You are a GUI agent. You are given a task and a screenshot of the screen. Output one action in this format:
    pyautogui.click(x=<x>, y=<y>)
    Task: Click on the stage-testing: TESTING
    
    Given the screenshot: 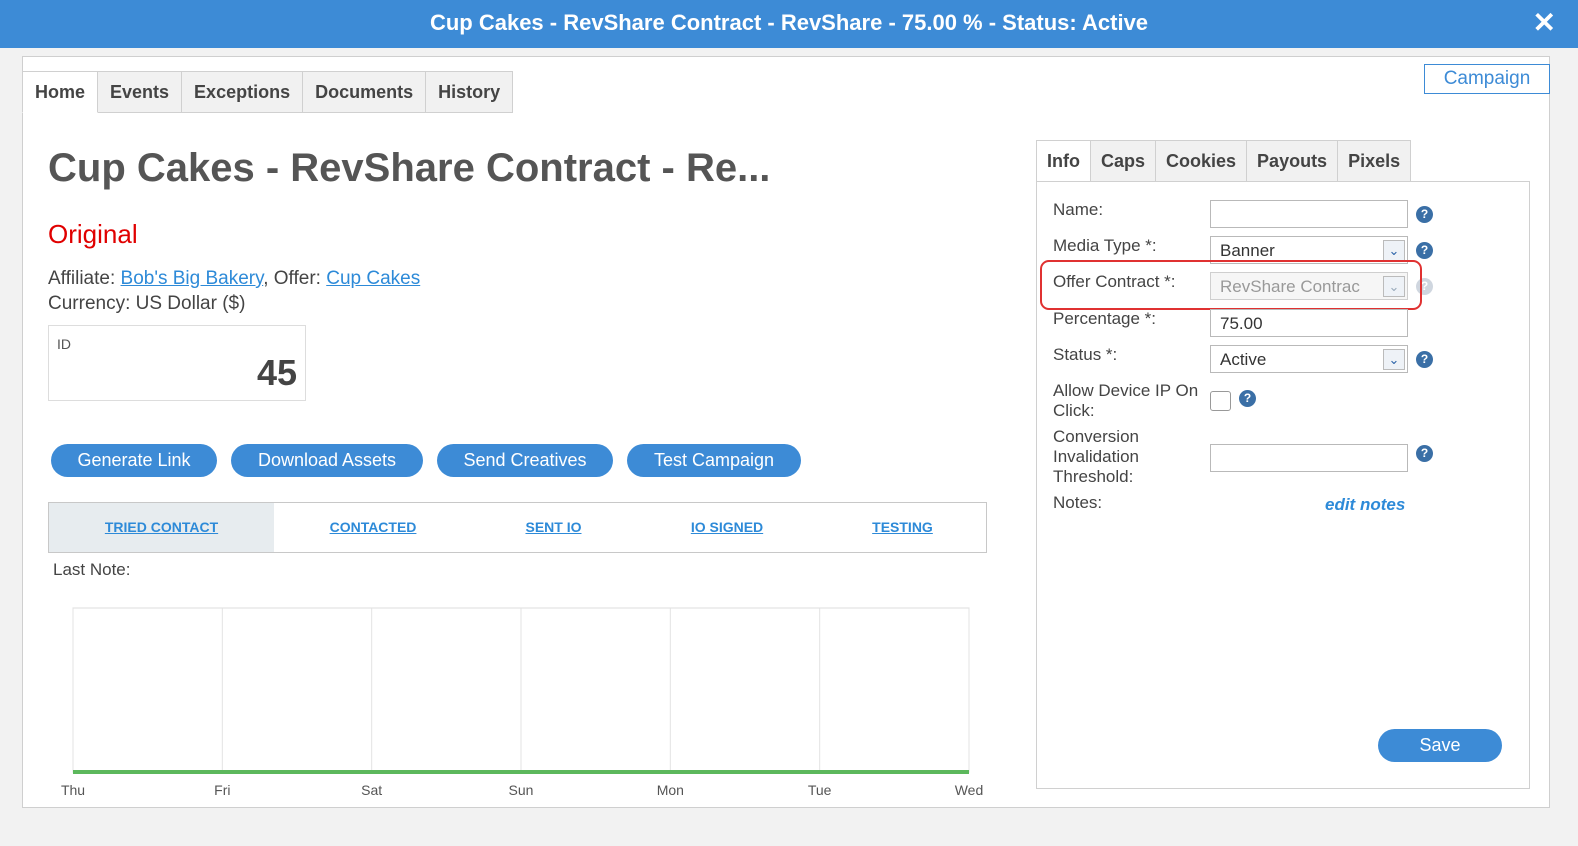 What is the action you would take?
    pyautogui.click(x=902, y=527)
    